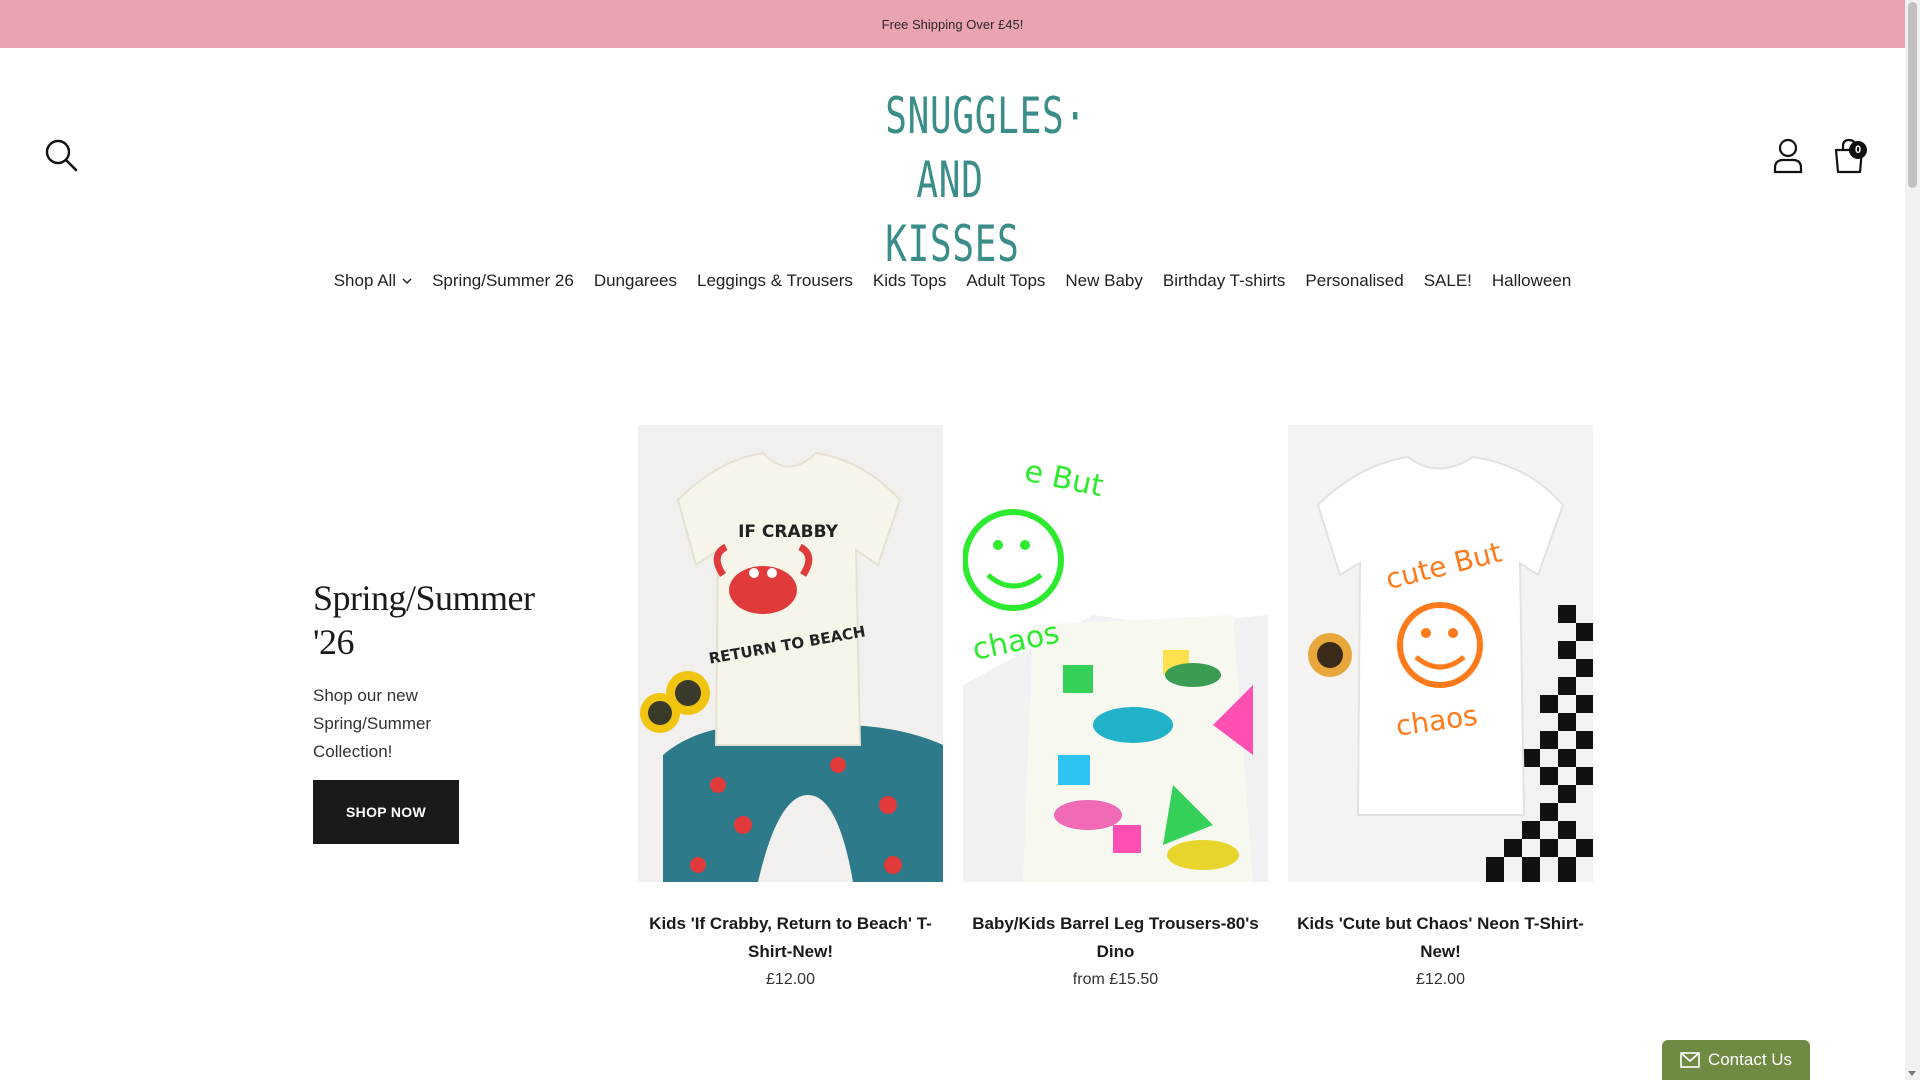 The width and height of the screenshot is (1920, 1080). I want to click on nav-item-adult-tops: Adult Tops, so click(1005, 281).